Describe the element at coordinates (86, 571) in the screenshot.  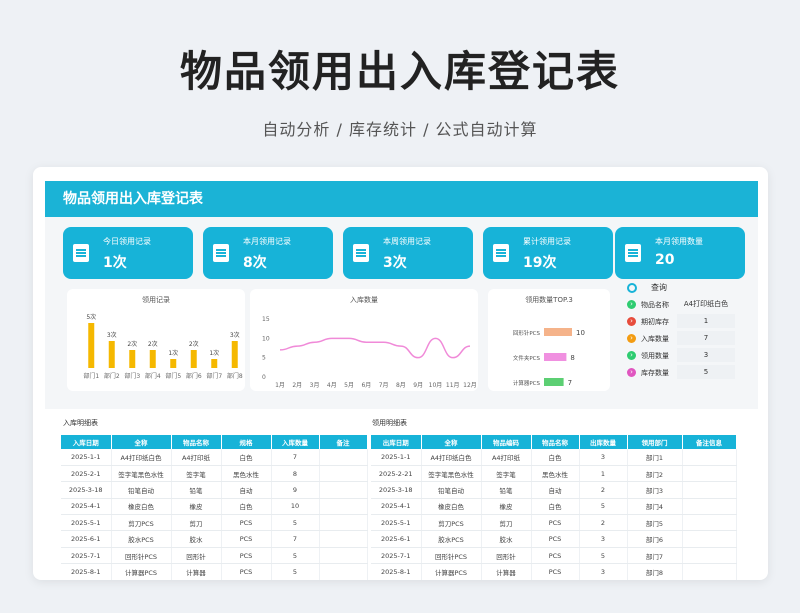
I see `table-cell: 2025-8-1` at that location.